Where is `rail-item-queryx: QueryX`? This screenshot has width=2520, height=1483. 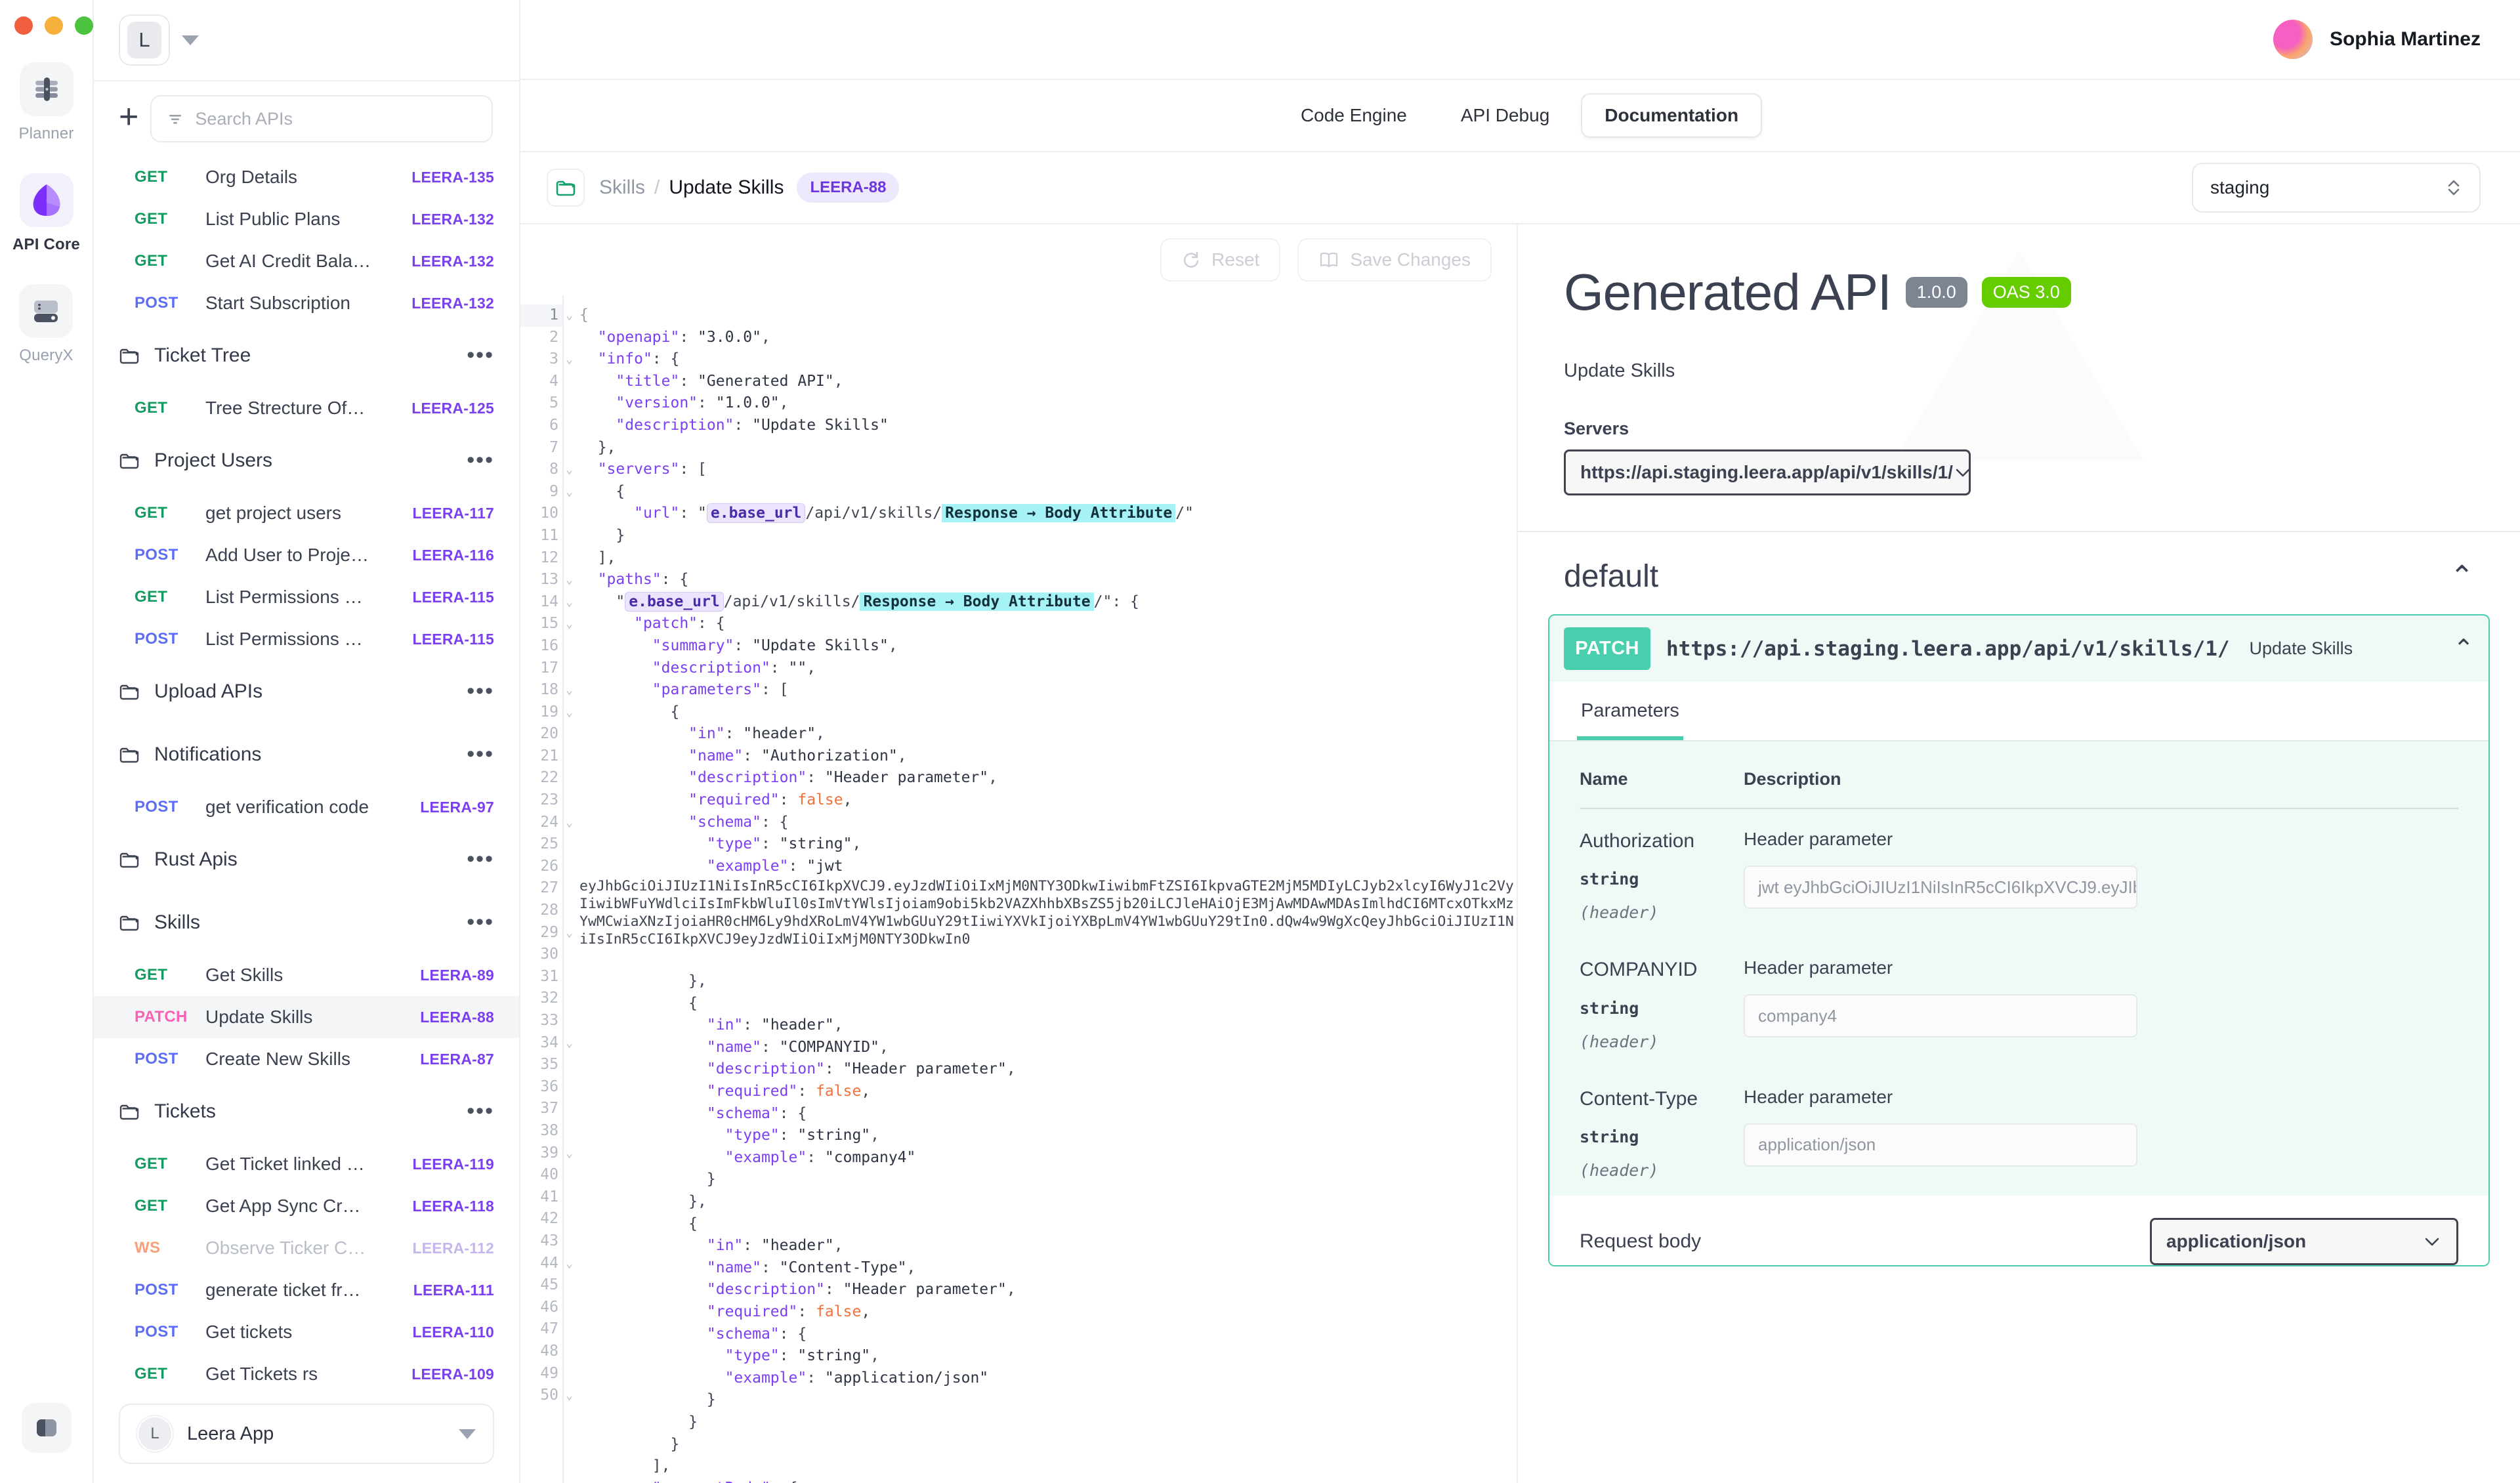
rail-item-queryx: QueryX is located at coordinates (46, 324).